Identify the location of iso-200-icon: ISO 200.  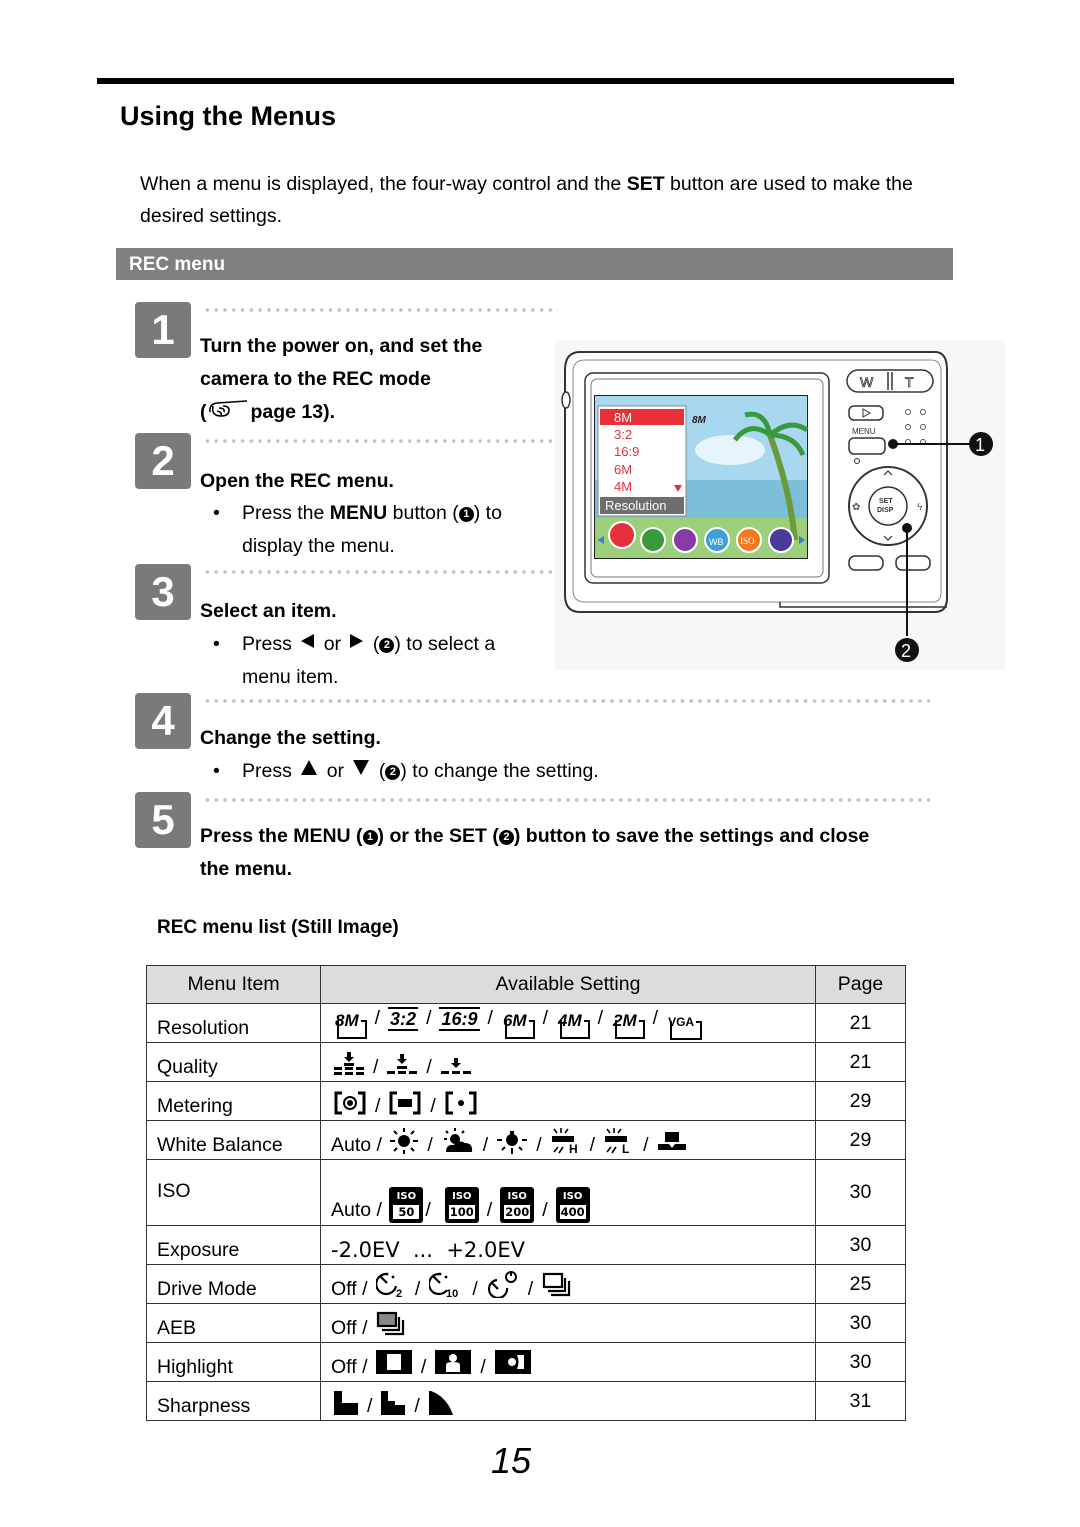
(517, 1205).